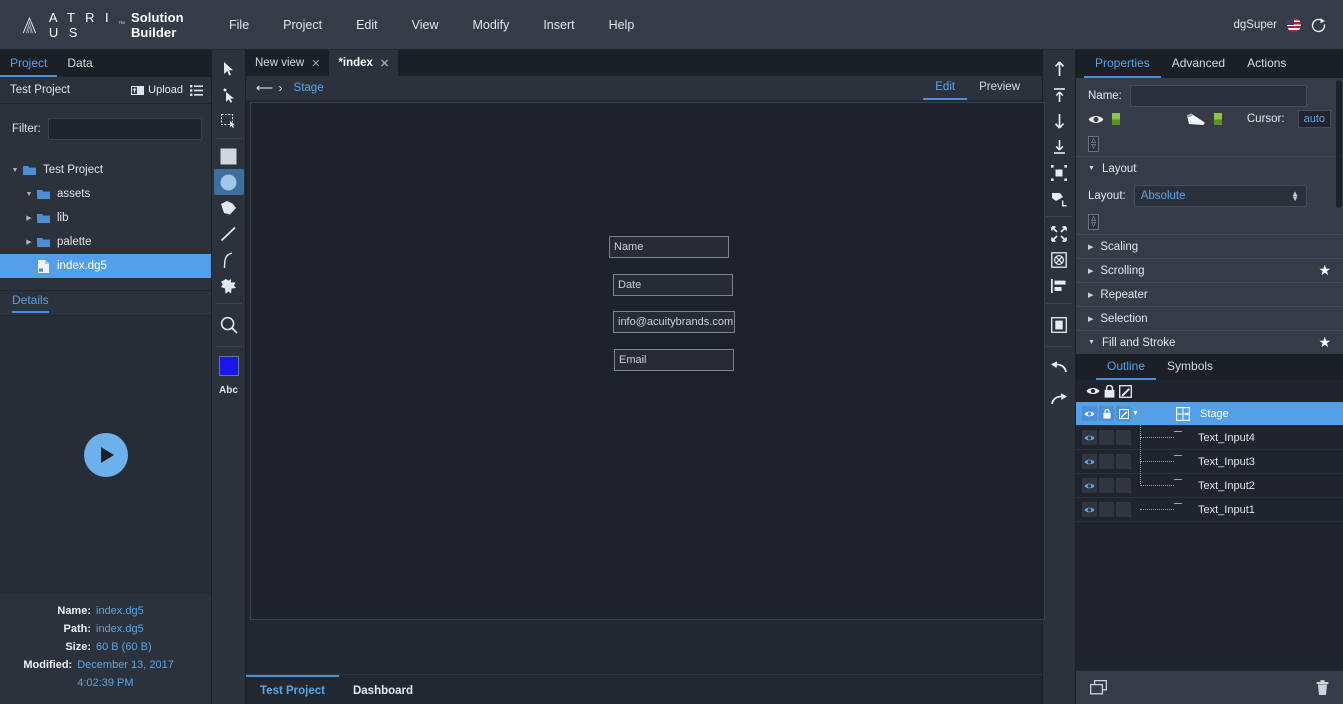 The width and height of the screenshot is (1343, 704). What do you see at coordinates (1209, 318) in the screenshot?
I see `section-selection: ▶ Selection` at bounding box center [1209, 318].